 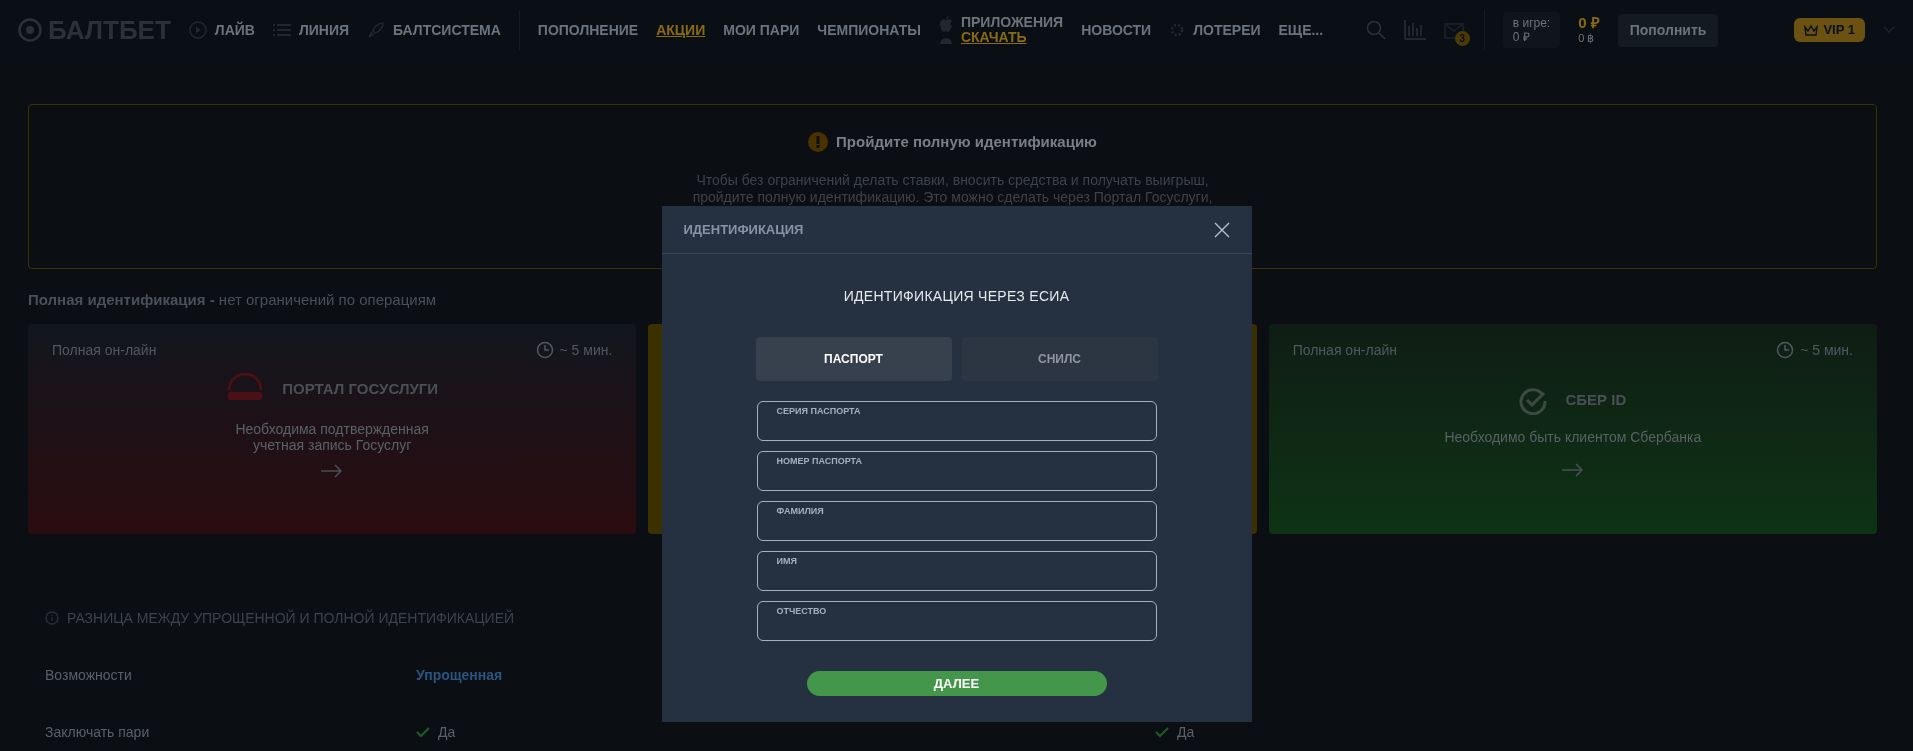 What do you see at coordinates (1573, 437) in the screenshot?
I see `card-description: Необходимо быть клиентом Сбербанка` at bounding box center [1573, 437].